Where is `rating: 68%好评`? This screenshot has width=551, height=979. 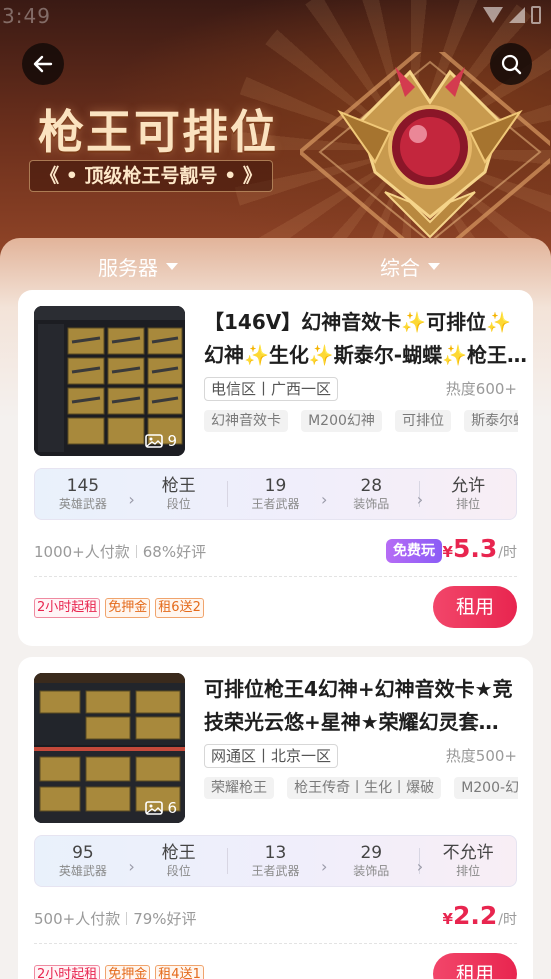
rating: 68%好评 is located at coordinates (174, 552).